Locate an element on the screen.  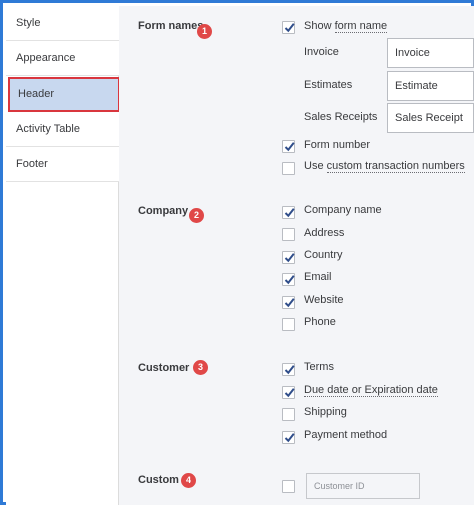
customer-id-input: Customer ID is located at coordinates (363, 486).